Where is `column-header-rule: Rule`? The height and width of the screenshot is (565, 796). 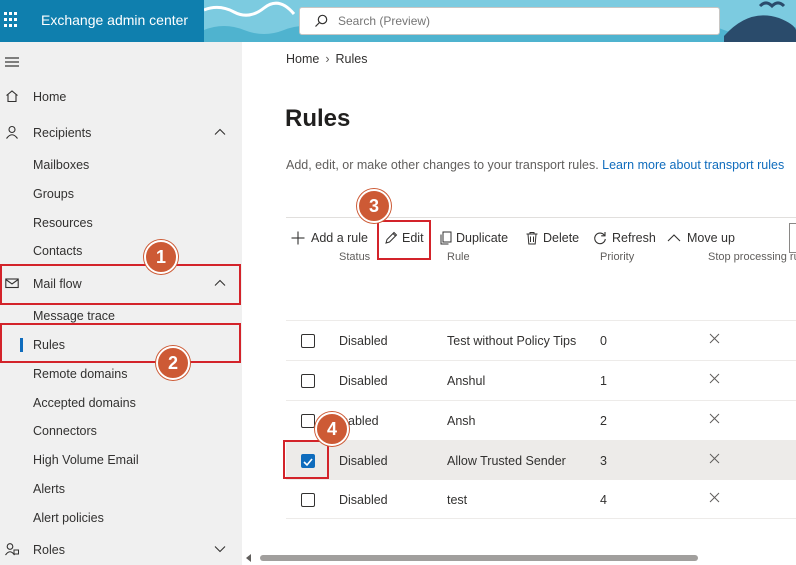 column-header-rule: Rule is located at coordinates (458, 257).